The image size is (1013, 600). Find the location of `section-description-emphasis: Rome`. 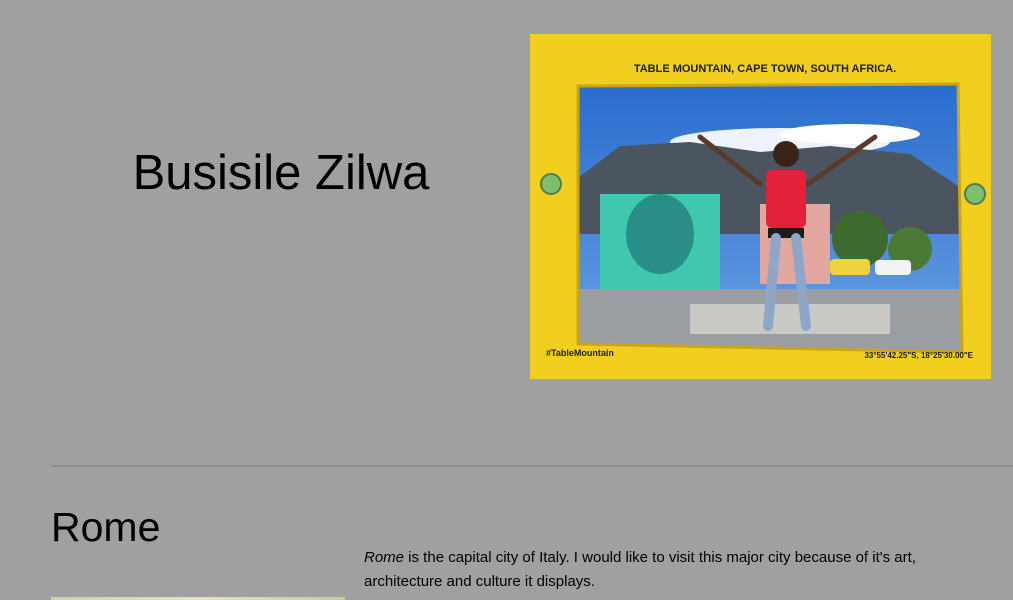

section-description-emphasis: Rome is located at coordinates (384, 557).